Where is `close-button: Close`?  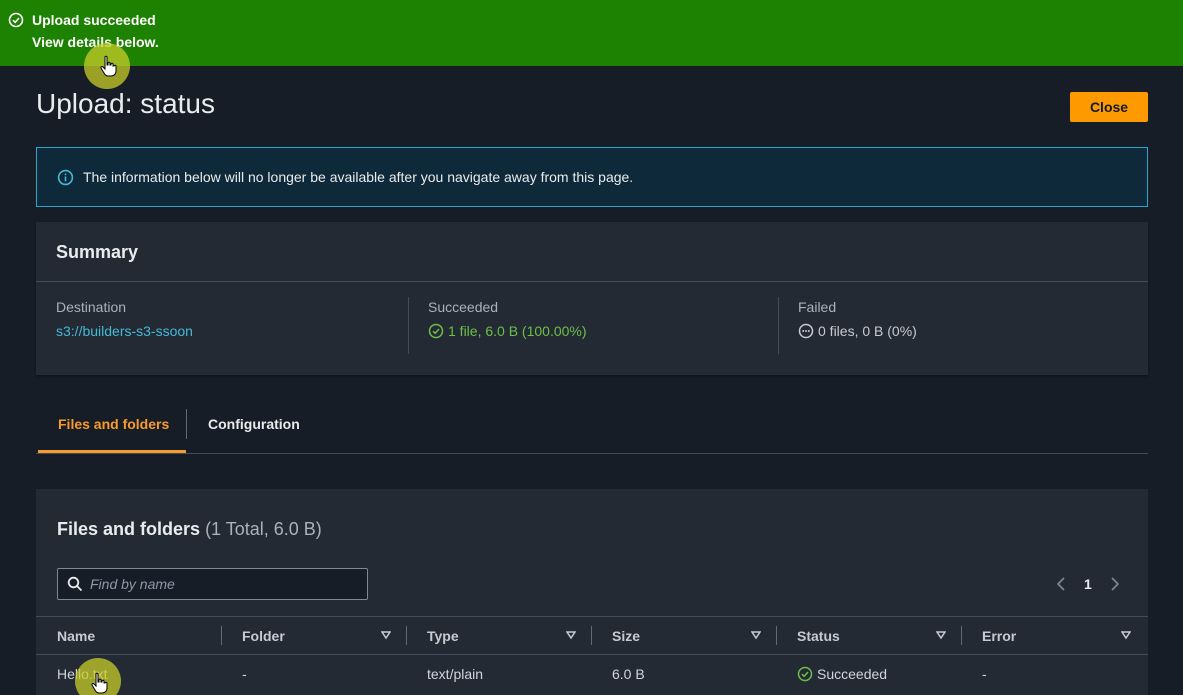
close-button: Close is located at coordinates (1109, 107).